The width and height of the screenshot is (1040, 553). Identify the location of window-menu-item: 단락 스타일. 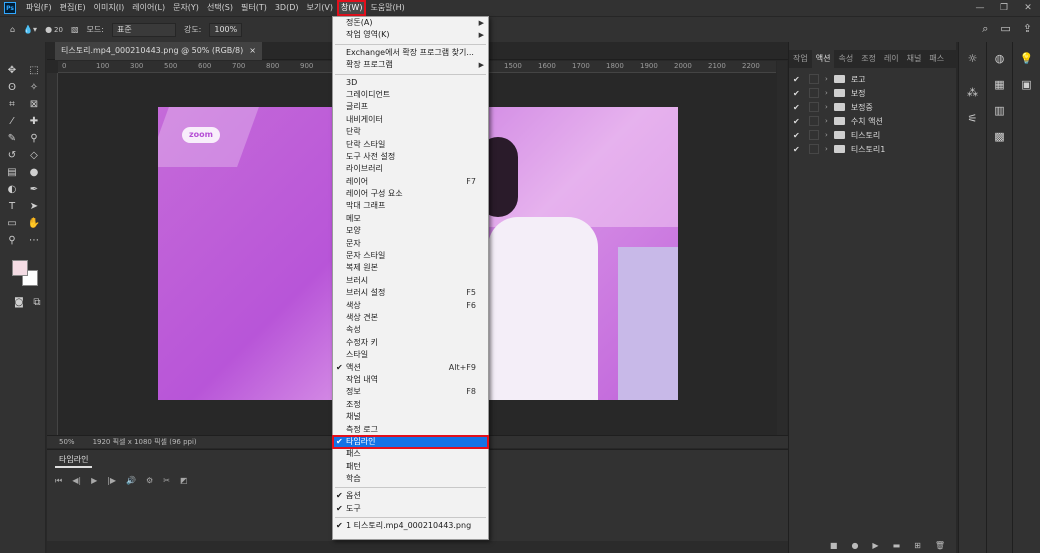
(410, 145).